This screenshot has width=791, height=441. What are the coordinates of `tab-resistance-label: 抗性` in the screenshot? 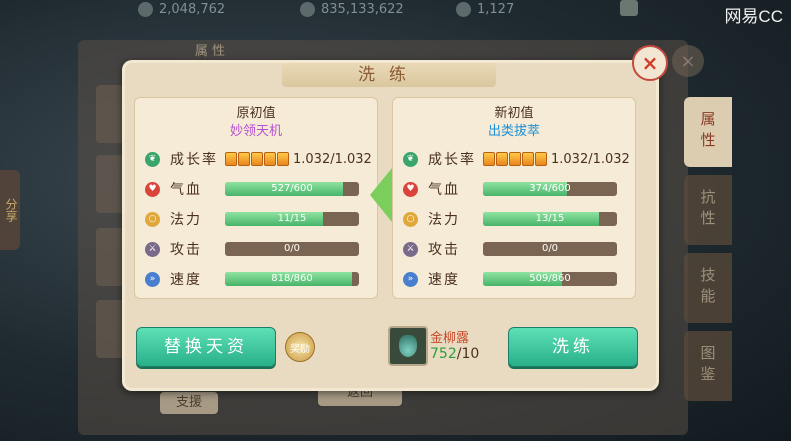 It's located at (707, 210).